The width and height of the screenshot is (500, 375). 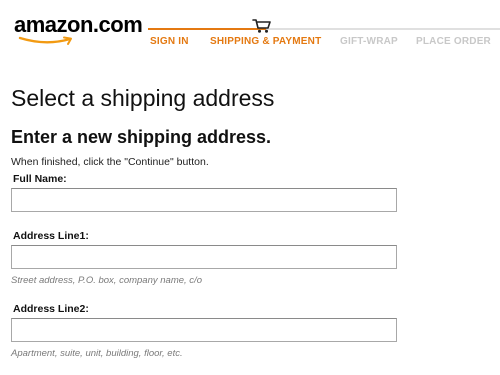 I want to click on step-gift-wrap: GIFT-WRAP, so click(x=369, y=41).